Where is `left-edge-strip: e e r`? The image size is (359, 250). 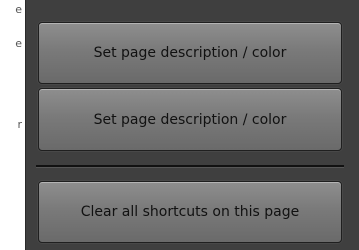 left-edge-strip: e e r is located at coordinates (12, 125).